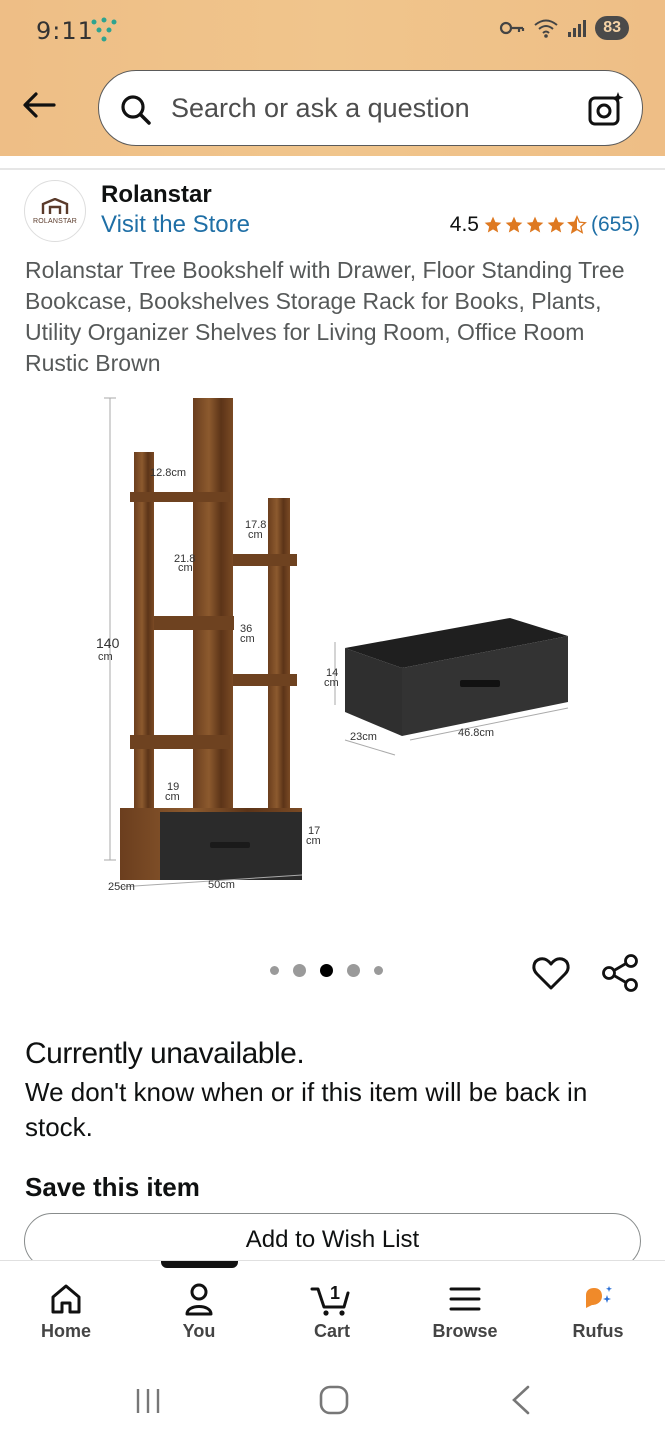  What do you see at coordinates (55, 221) in the screenshot?
I see `brand-logo-text: ROLANSTAR` at bounding box center [55, 221].